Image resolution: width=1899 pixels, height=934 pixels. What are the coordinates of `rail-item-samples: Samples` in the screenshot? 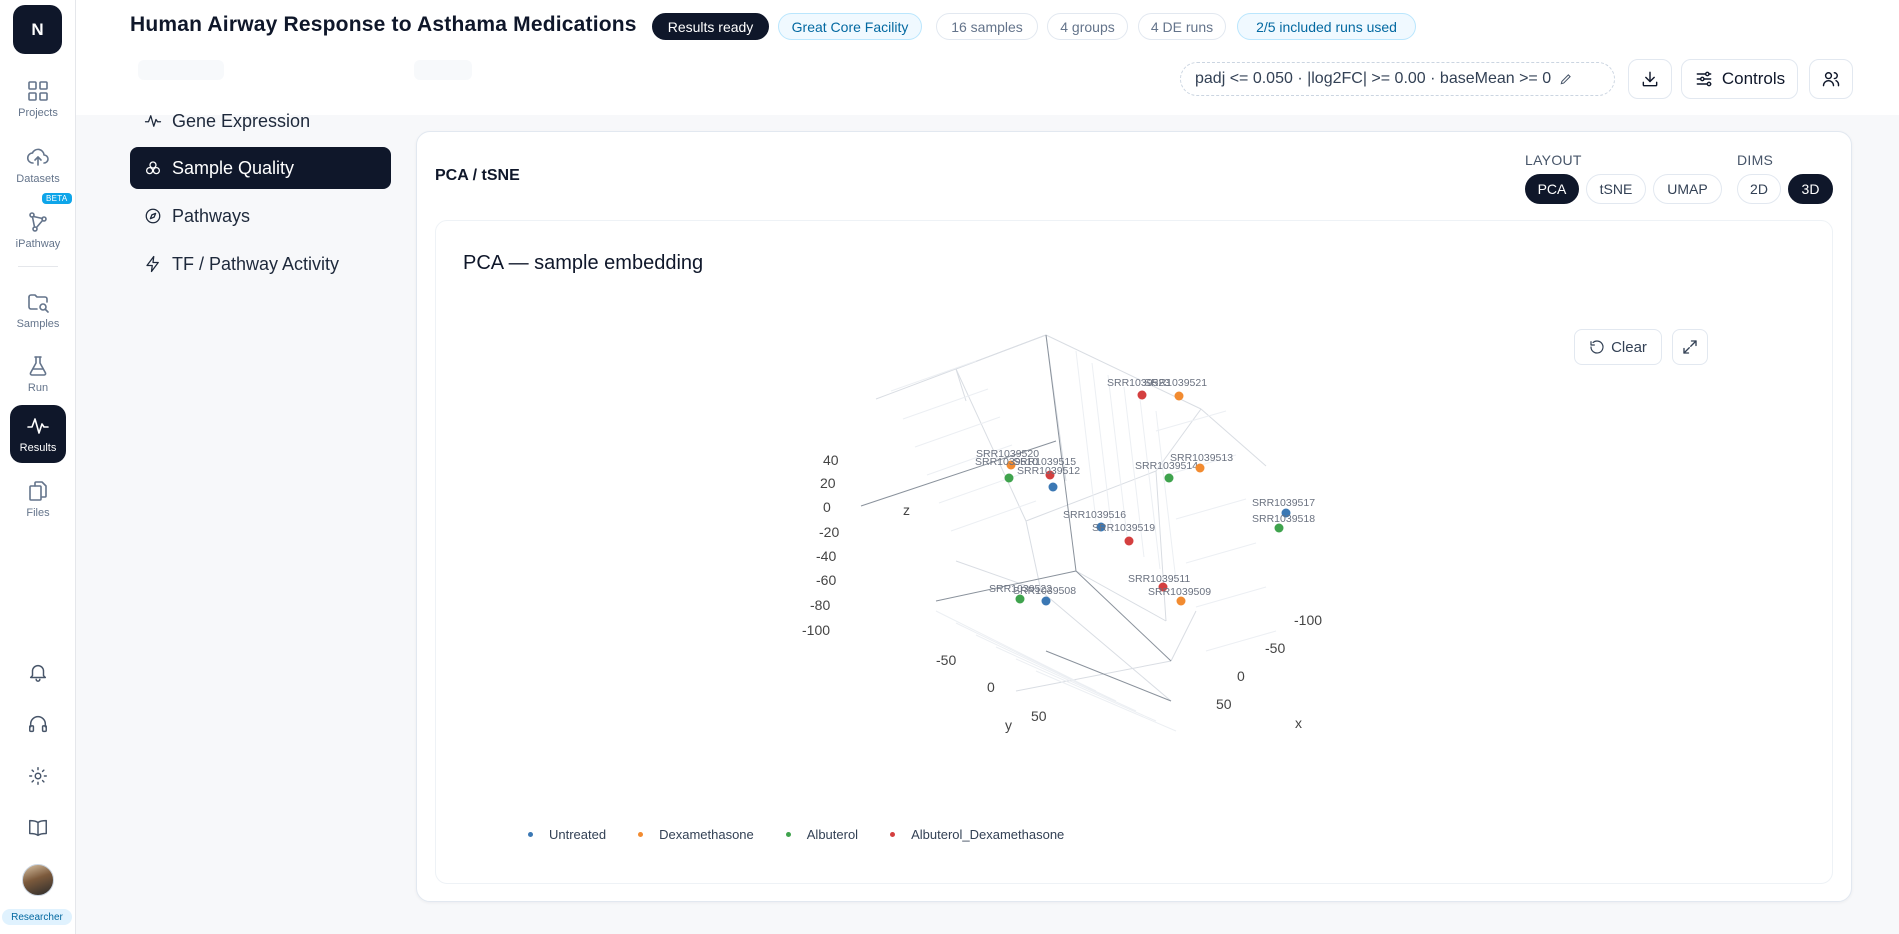 It's located at (38, 310).